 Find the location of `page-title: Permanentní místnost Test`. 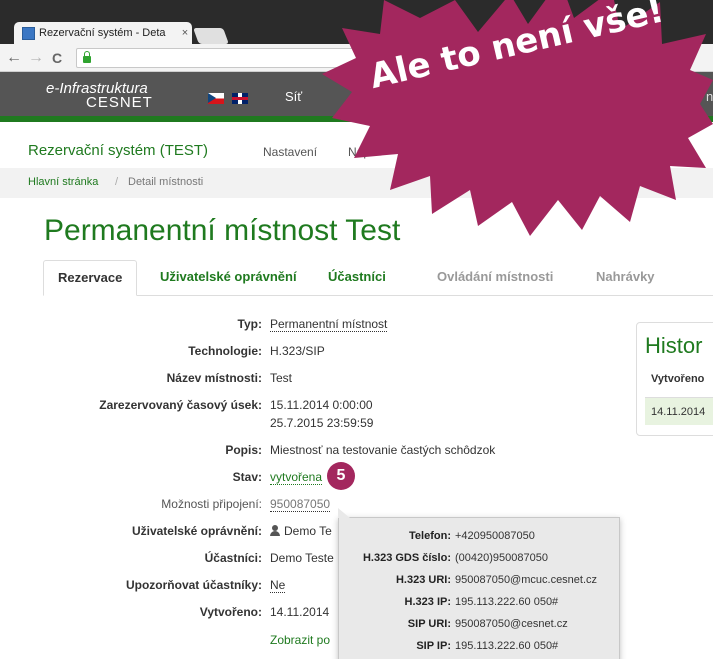

page-title: Permanentní místnost Test is located at coordinates (222, 230).